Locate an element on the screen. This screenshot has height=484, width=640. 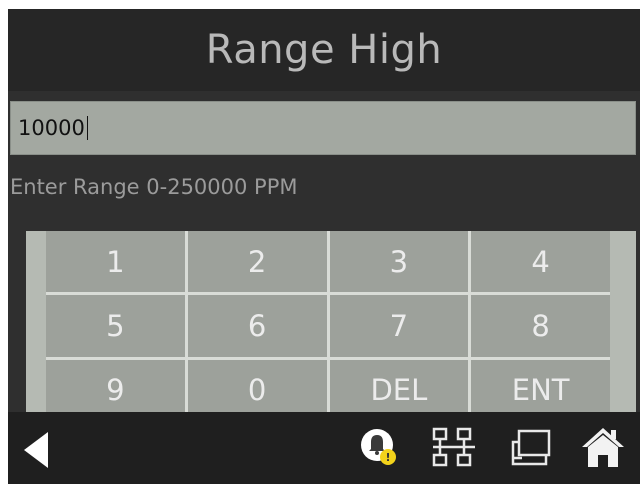
key-1: 1 is located at coordinates (115, 262).